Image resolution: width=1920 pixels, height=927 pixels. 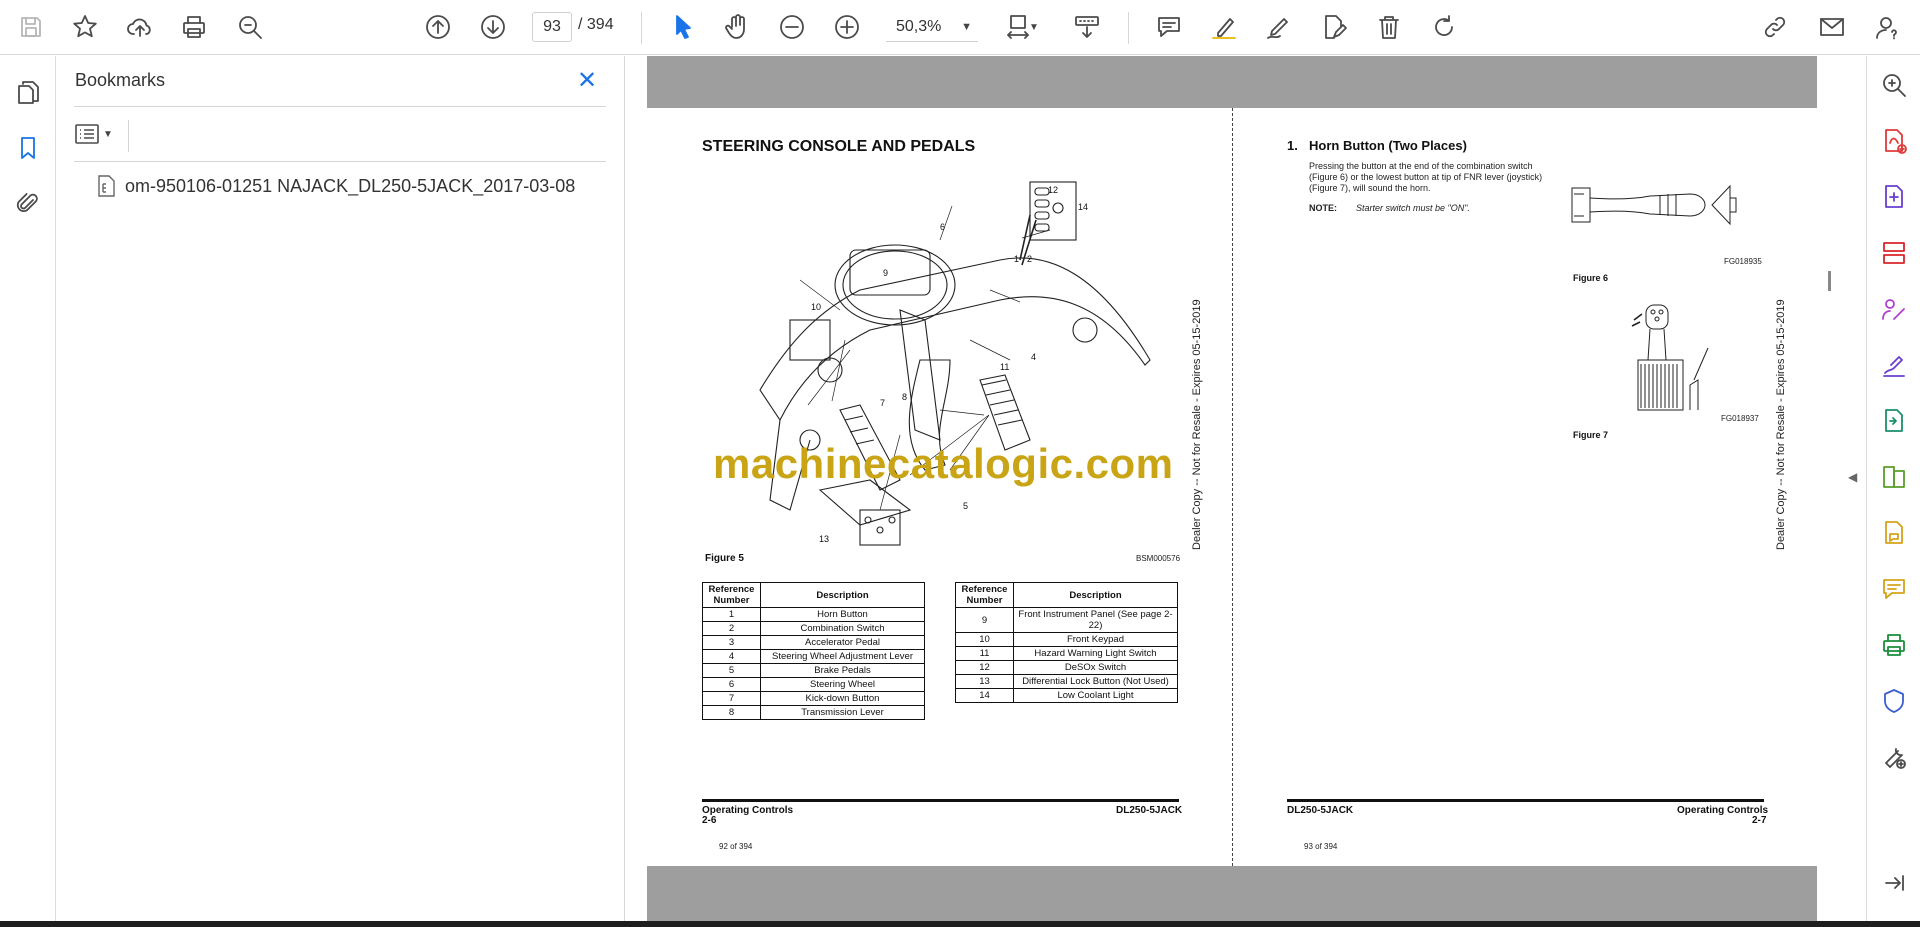 I want to click on scroll-mode-icon, so click(x=1087, y=27).